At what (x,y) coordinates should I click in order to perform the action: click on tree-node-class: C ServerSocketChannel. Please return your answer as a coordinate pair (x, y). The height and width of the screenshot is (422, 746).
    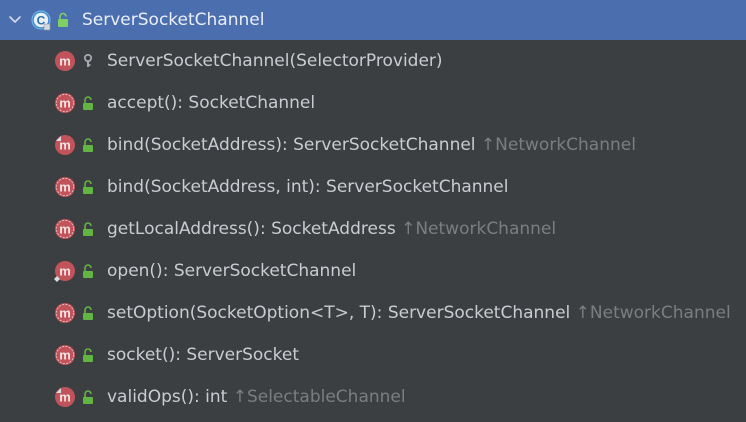
    Looking at the image, I should click on (373, 20).